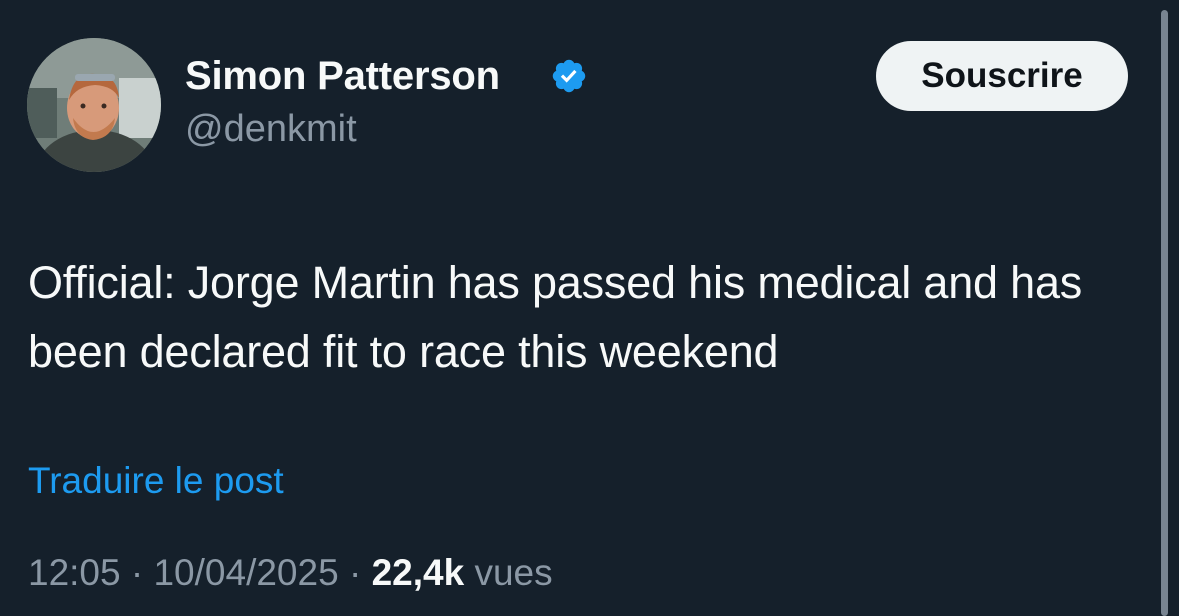 The height and width of the screenshot is (616, 1179). Describe the element at coordinates (1002, 76) in the screenshot. I see `subscribe-button: Souscrire` at that location.